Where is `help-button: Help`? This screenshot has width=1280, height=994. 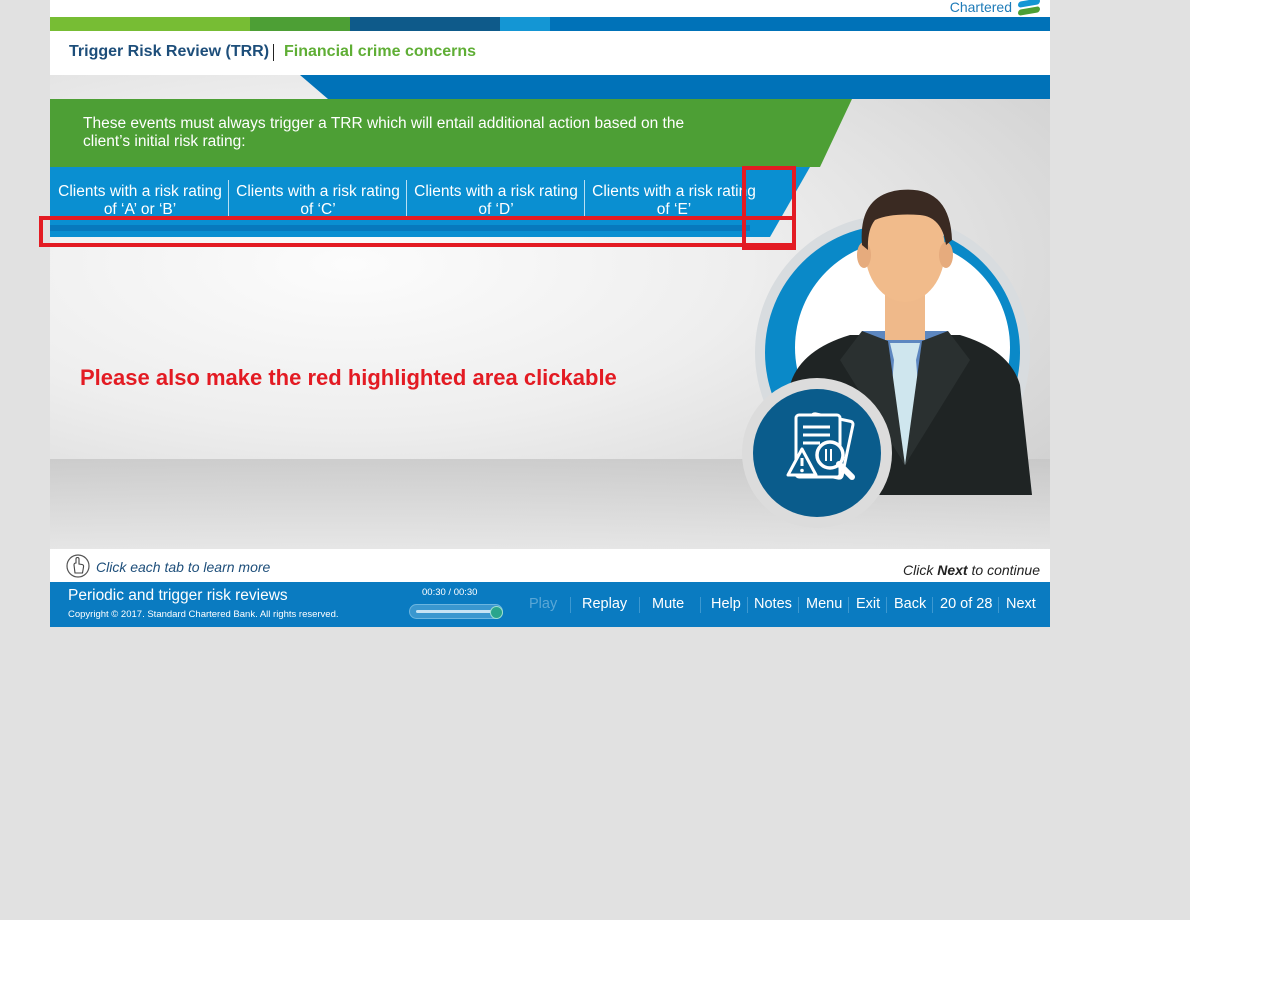
help-button: Help is located at coordinates (726, 604).